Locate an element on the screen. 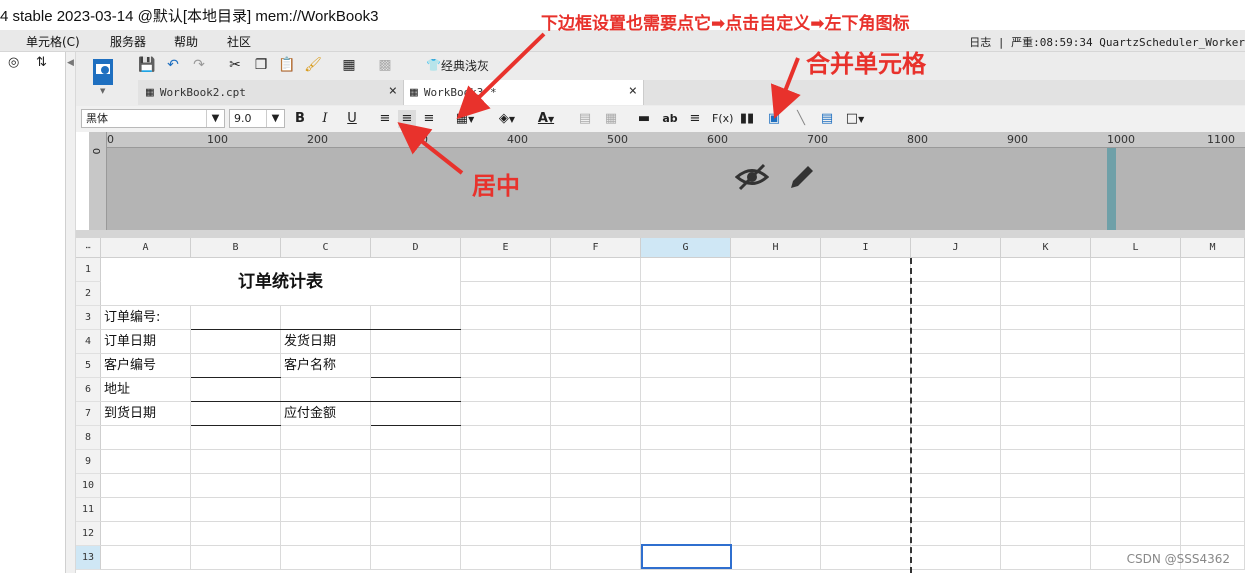  column-header: F is located at coordinates (596, 248).